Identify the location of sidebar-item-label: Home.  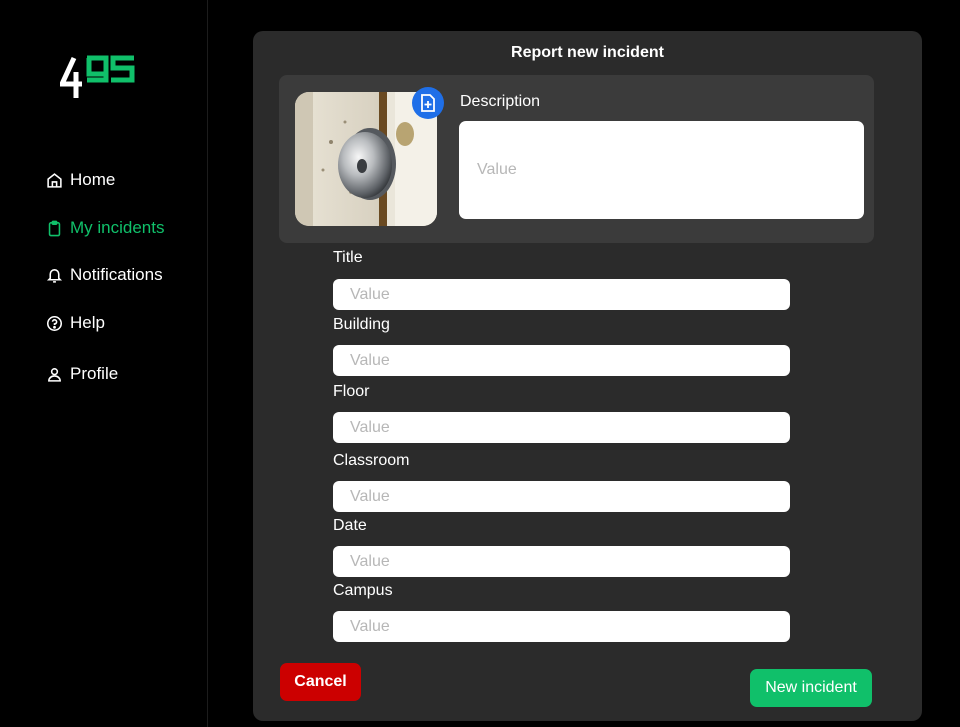
(93, 179).